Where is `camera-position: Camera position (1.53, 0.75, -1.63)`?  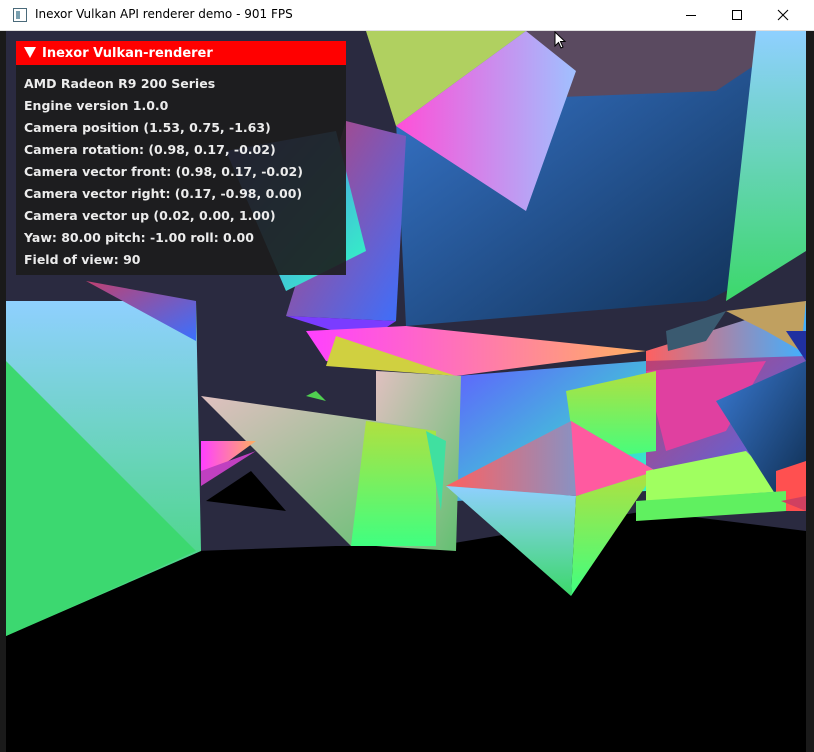 camera-position: Camera position (1.53, 0.75, -1.63) is located at coordinates (147, 127).